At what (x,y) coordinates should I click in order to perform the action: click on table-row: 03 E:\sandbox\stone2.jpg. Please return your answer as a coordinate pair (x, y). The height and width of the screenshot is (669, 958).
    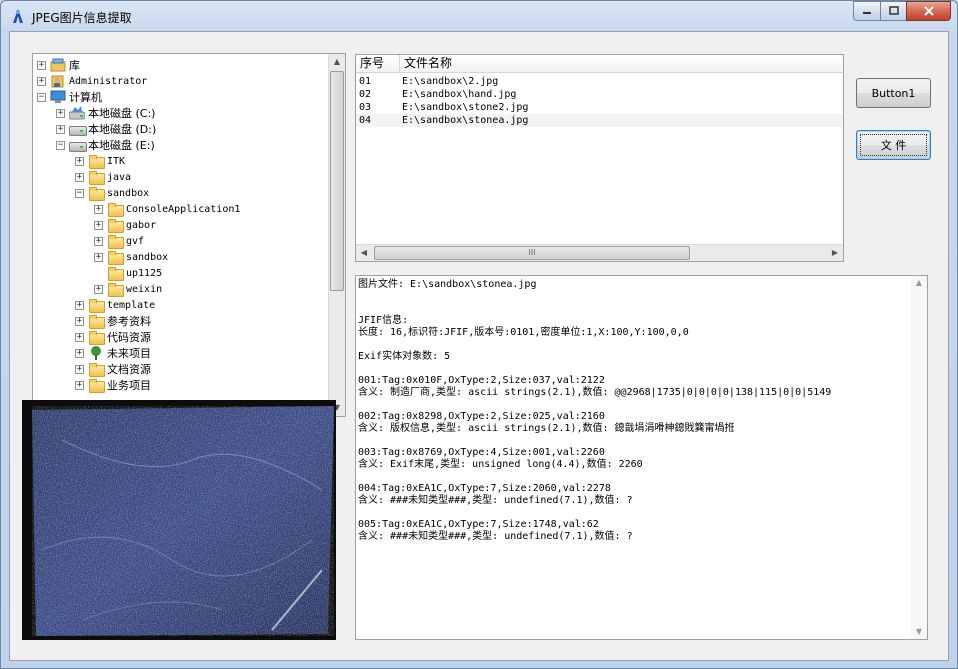
    Looking at the image, I should click on (599, 107).